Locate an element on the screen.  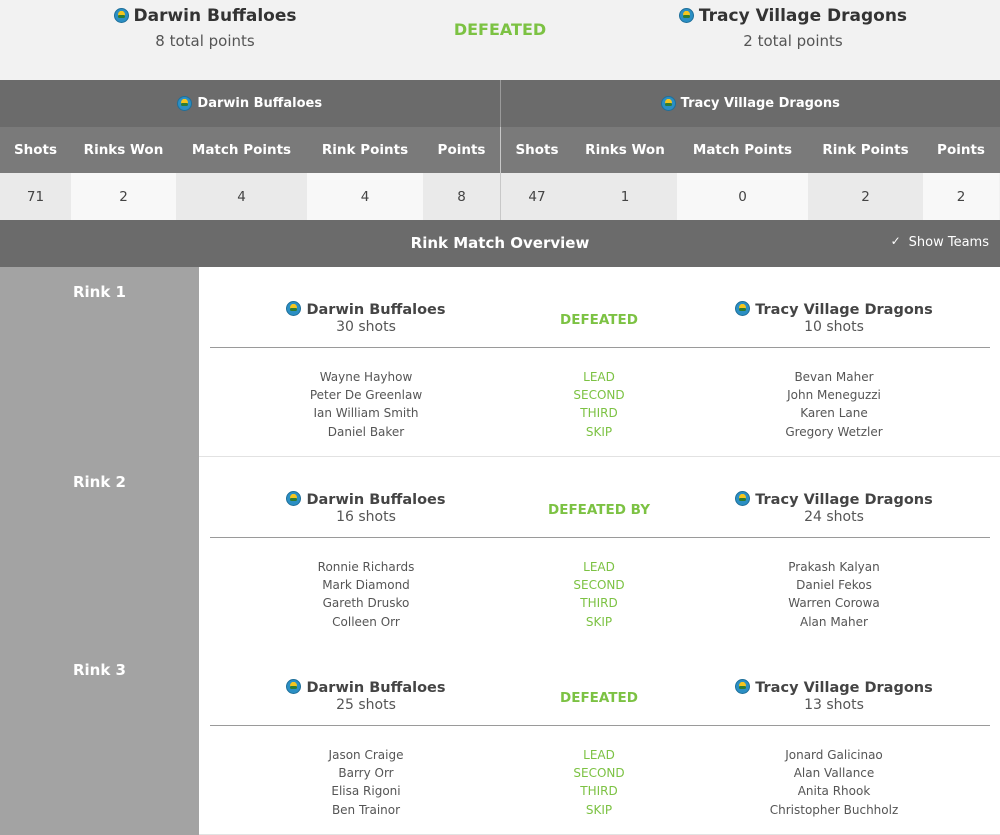
player-name: Bevan Maher is located at coordinates (834, 377).